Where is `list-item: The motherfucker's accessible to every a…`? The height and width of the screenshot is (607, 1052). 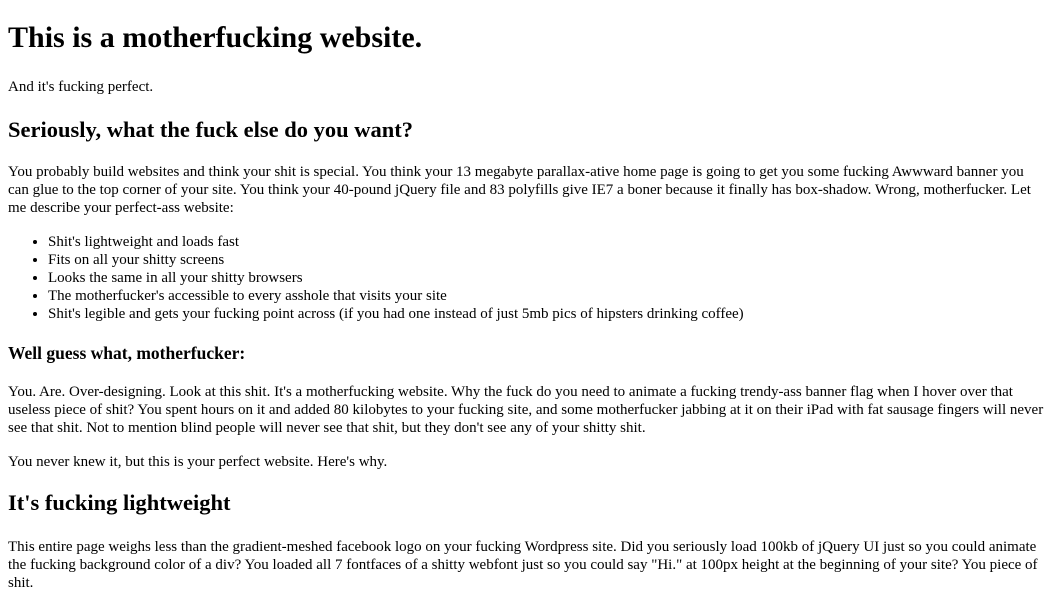
list-item: The motherfucker's accessible to every a… is located at coordinates (396, 296).